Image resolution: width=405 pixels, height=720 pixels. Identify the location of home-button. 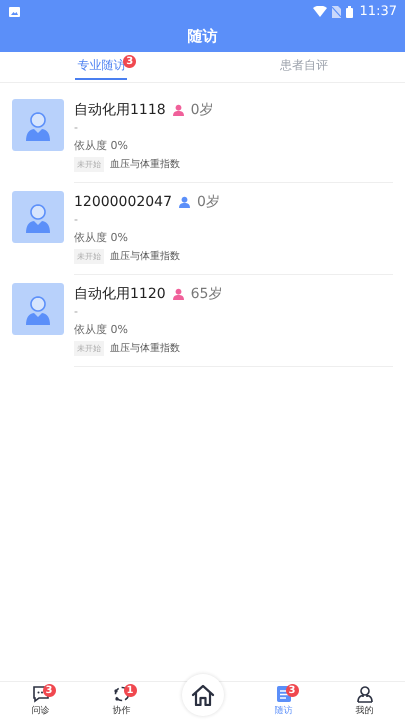
(203, 695).